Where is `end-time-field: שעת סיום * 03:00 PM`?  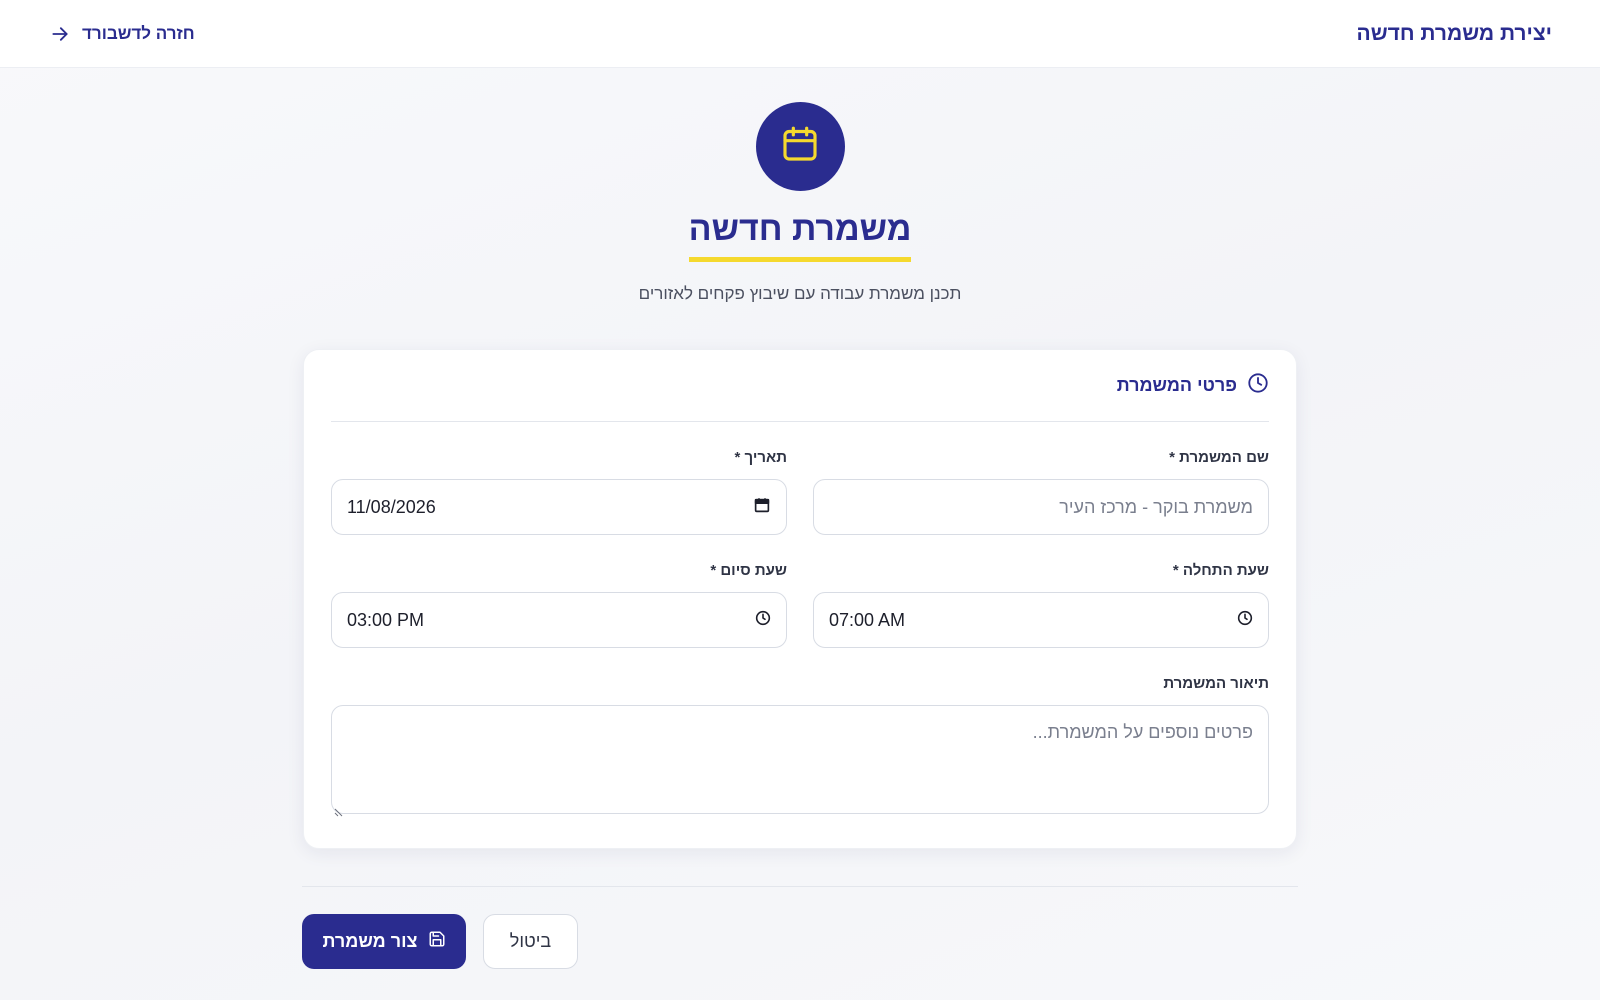
end-time-field: שעת סיום * 03:00 PM is located at coordinates (559, 605).